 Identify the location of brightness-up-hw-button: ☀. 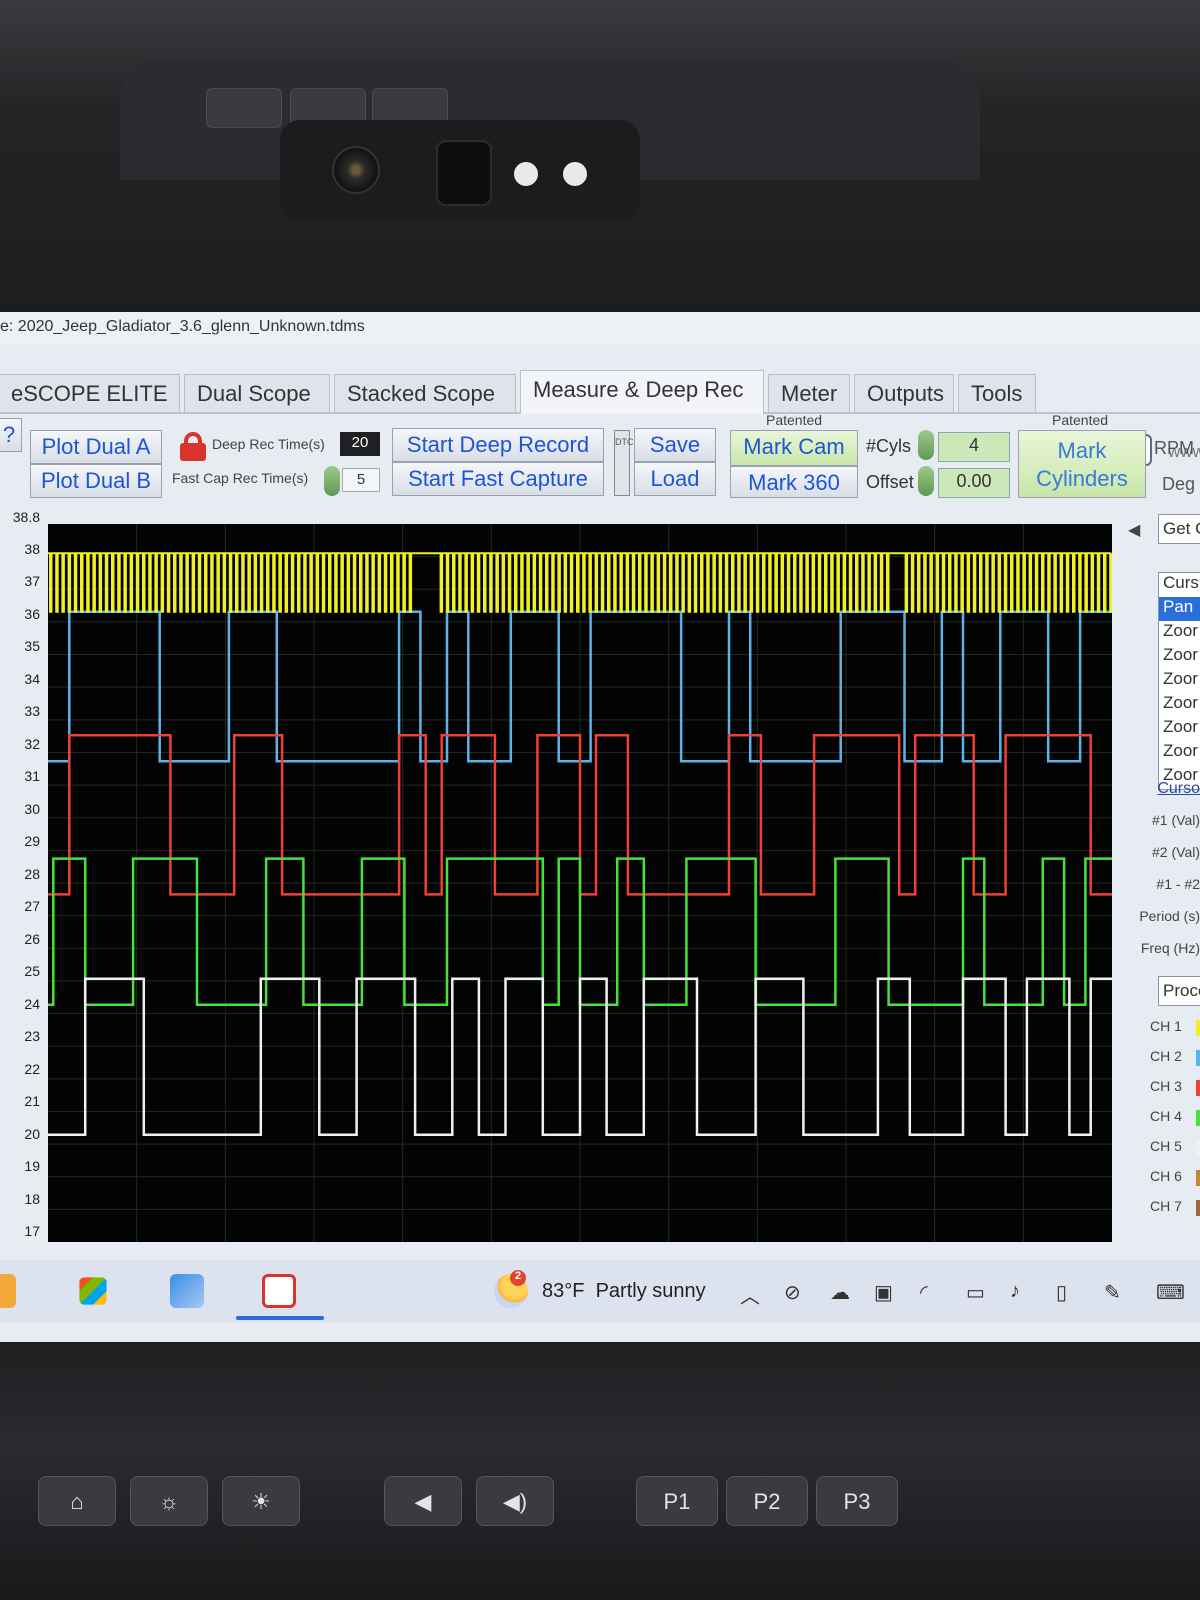
(261, 1501).